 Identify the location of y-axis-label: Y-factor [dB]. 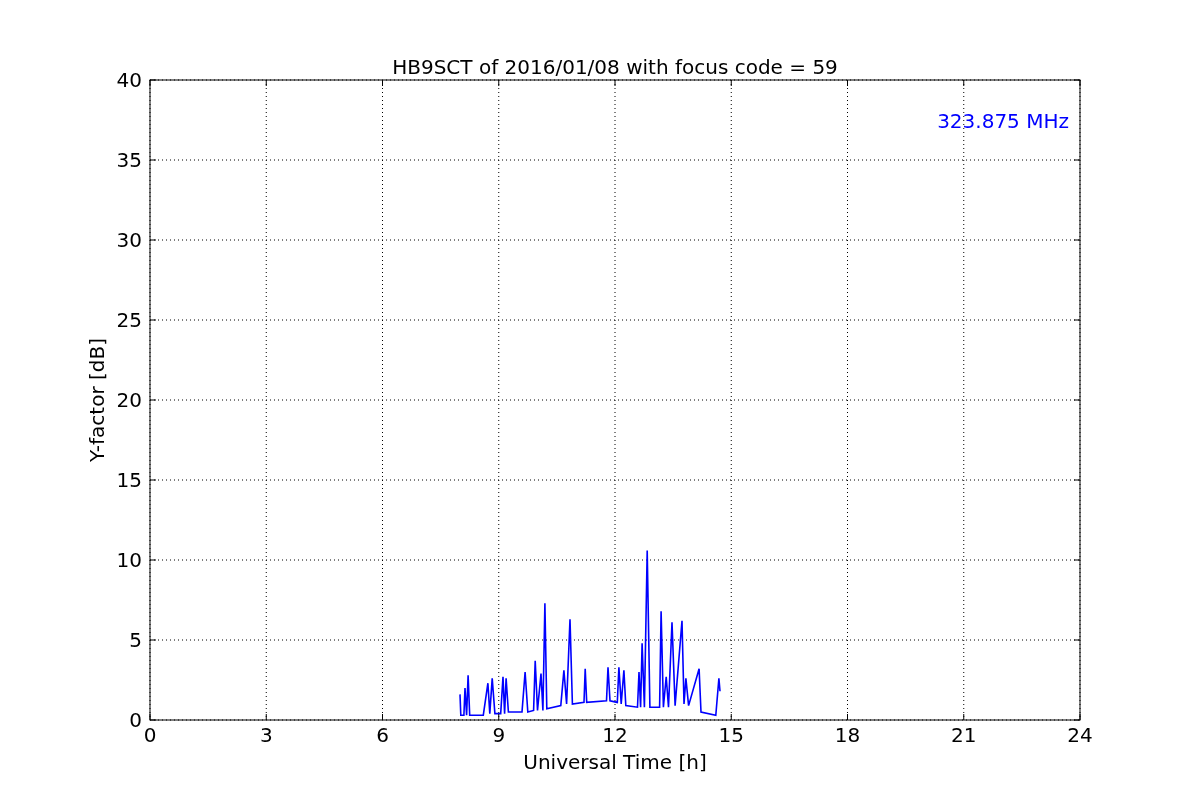
(97, 400).